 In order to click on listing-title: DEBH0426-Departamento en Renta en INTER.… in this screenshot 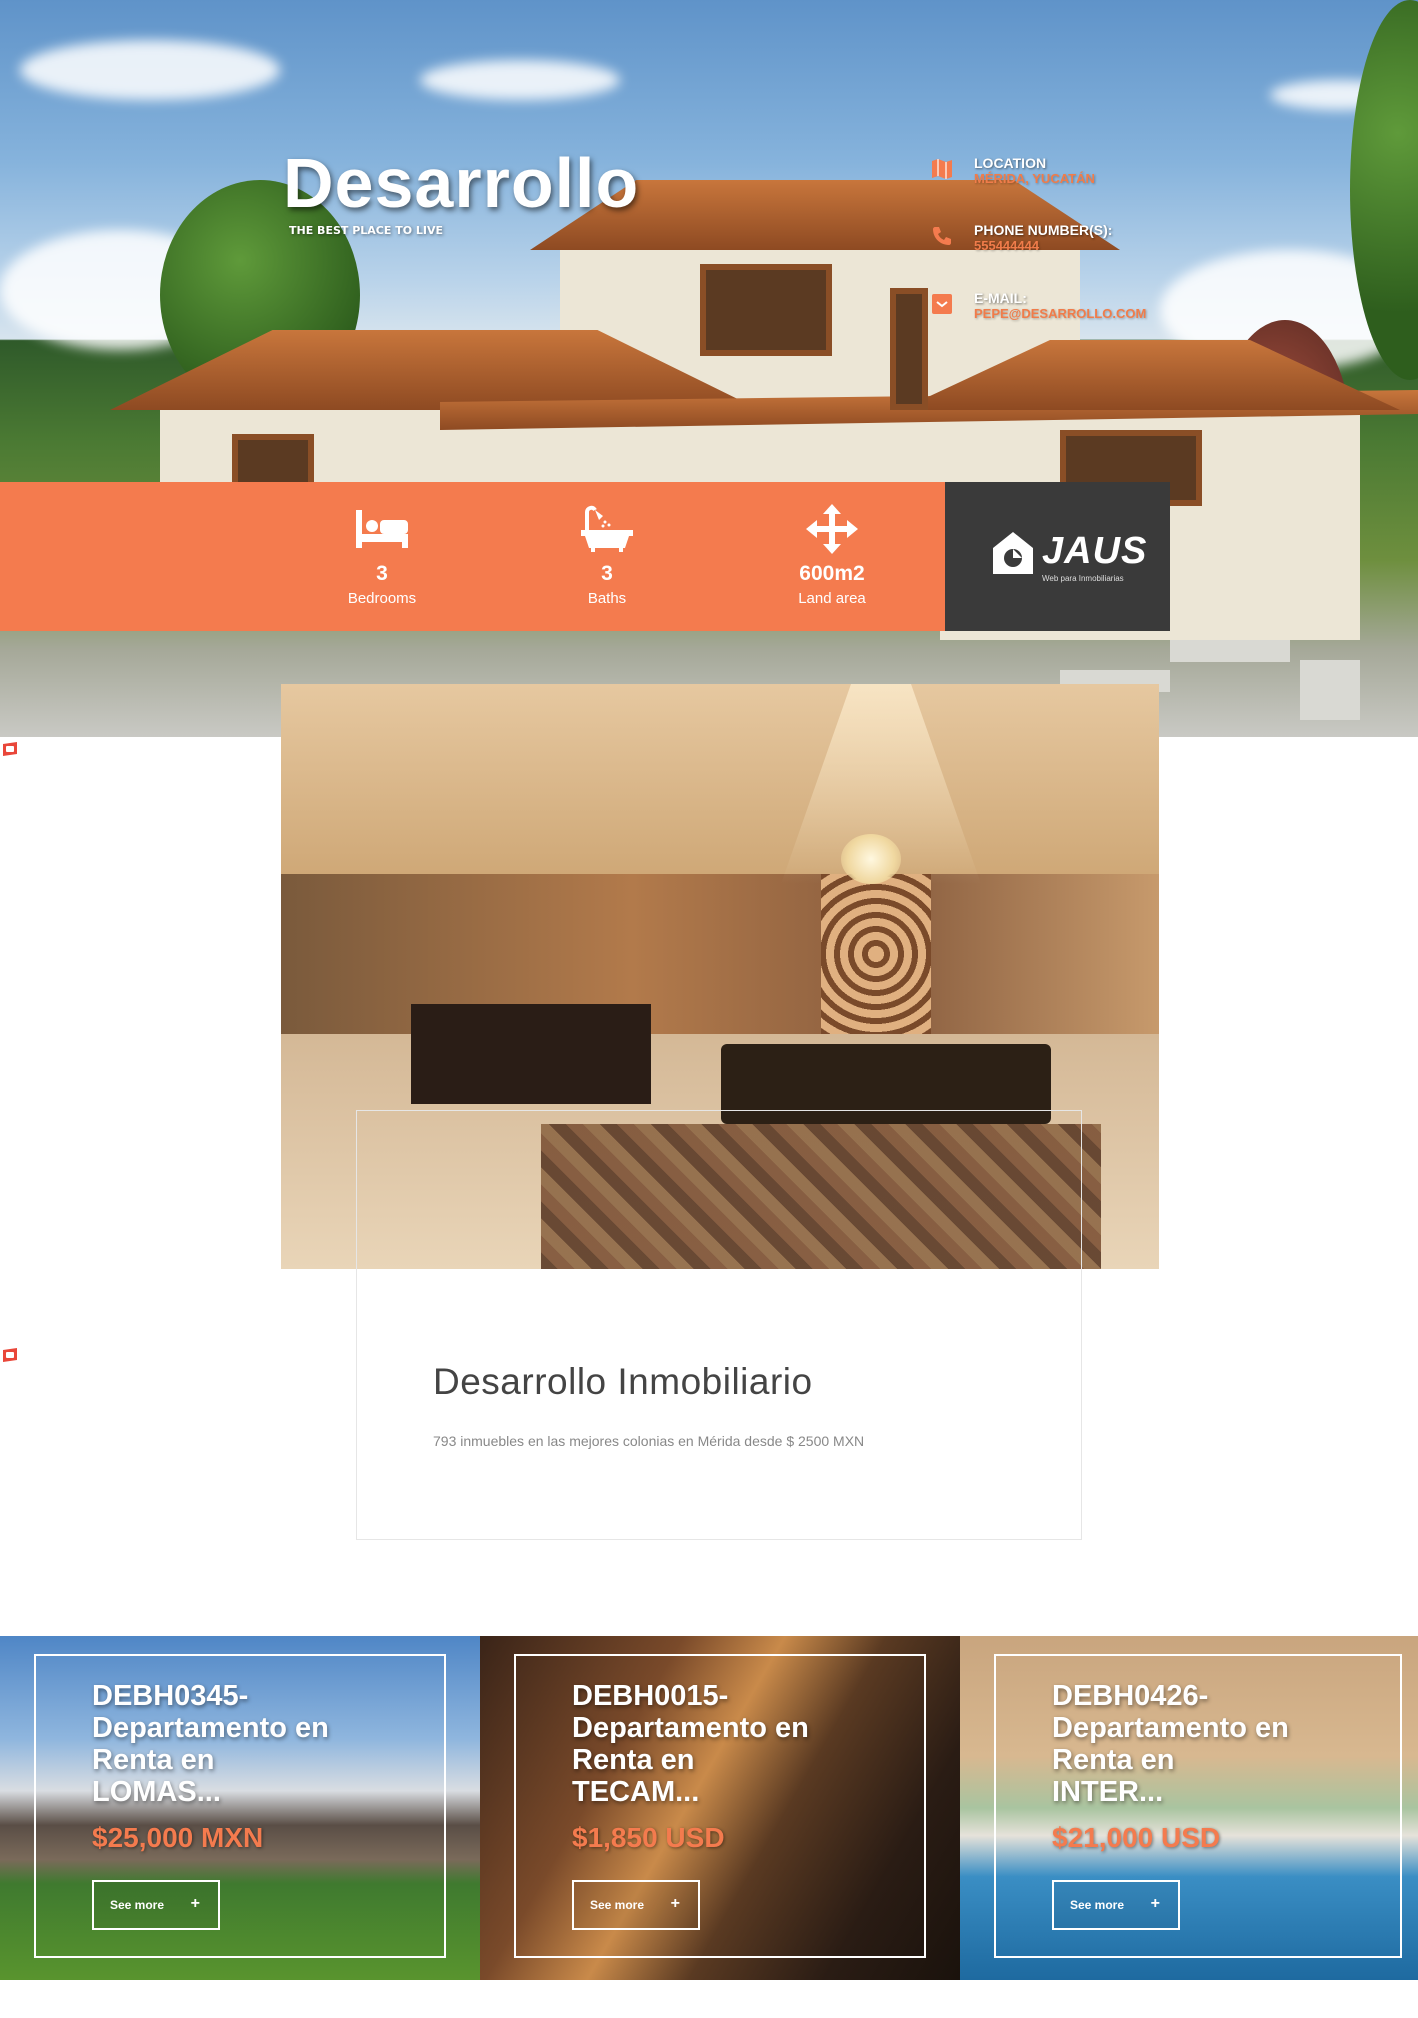, I will do `click(1172, 1744)`.